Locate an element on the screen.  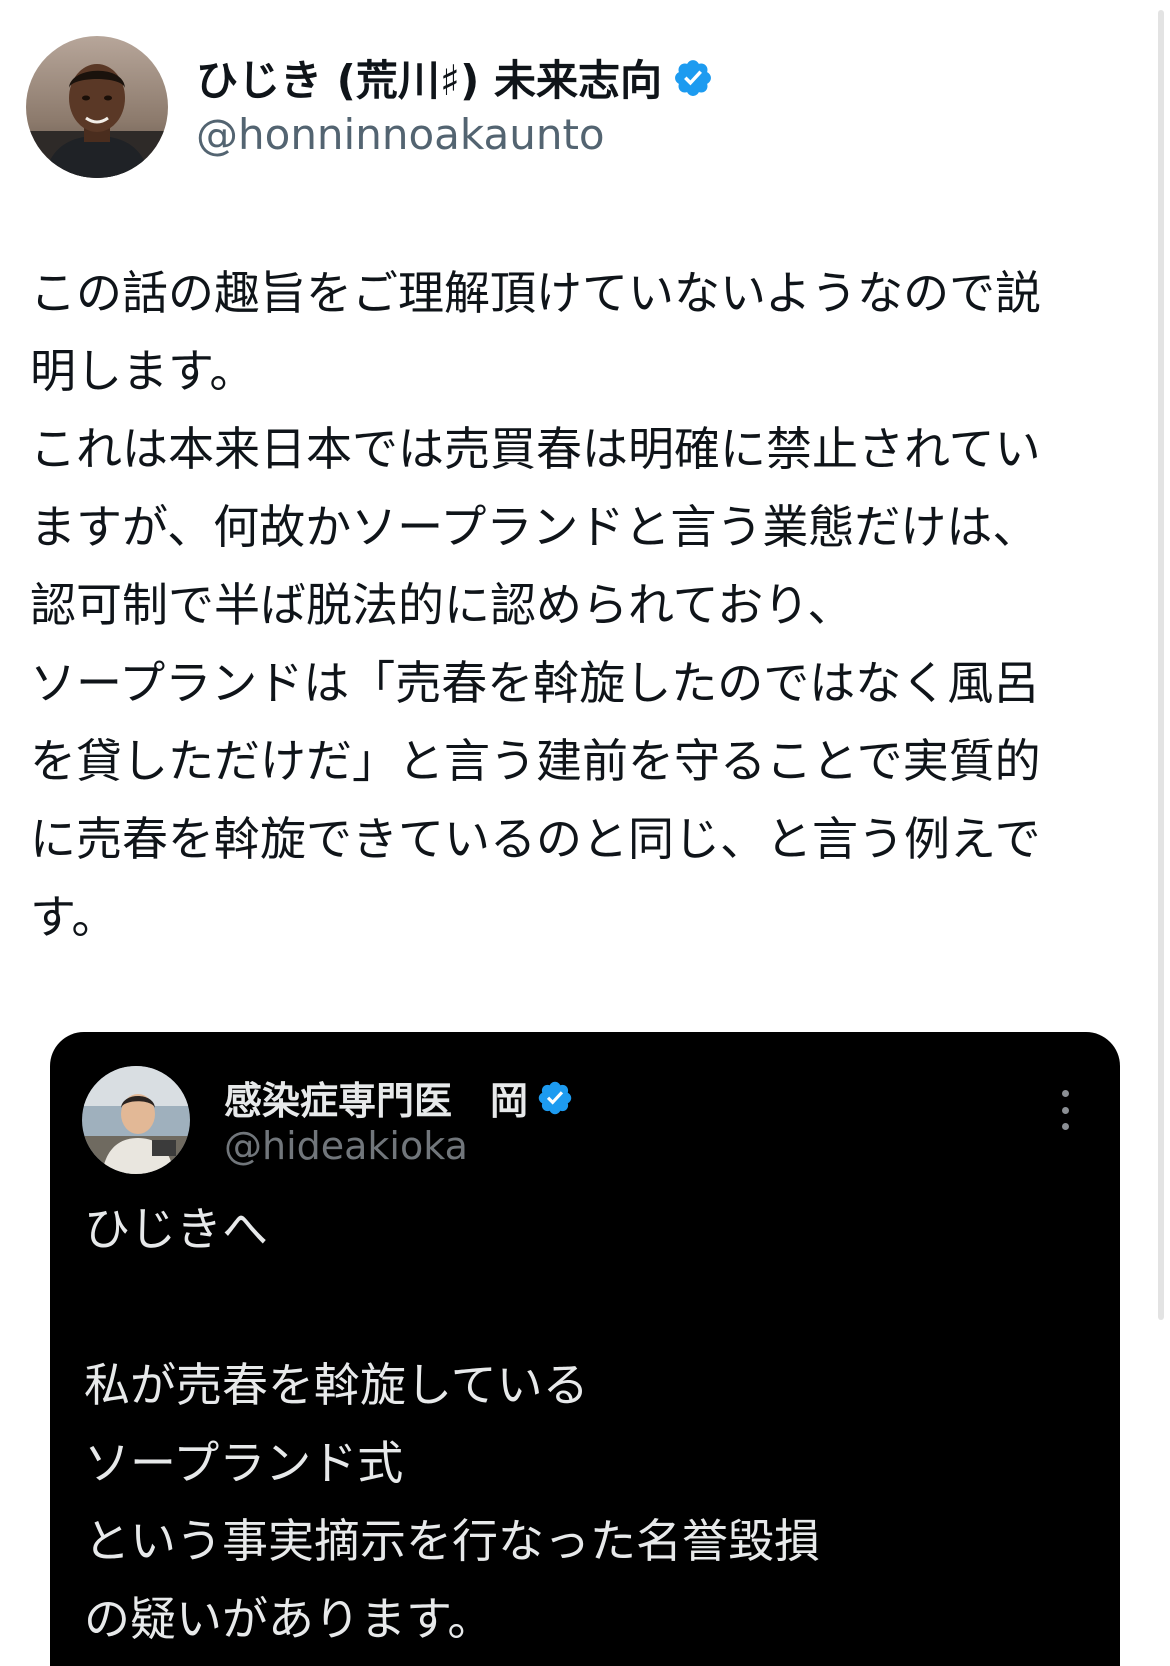
quoted-text-line: の疑いがあります。 is located at coordinates (289, 1619).